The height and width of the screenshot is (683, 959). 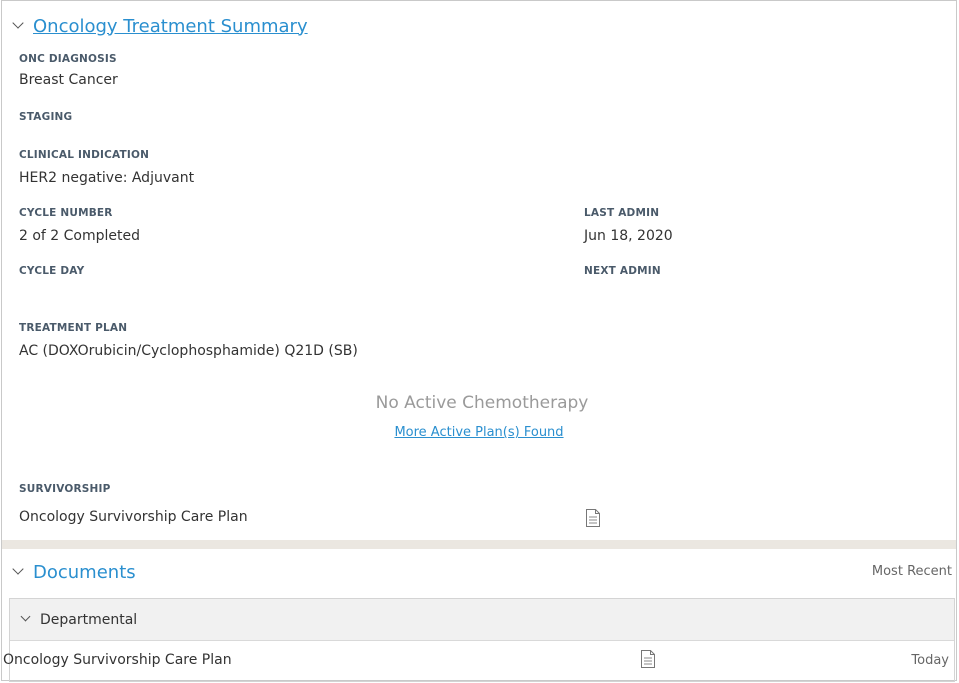 I want to click on document-name: Oncology Survivorship Care Plan, so click(x=117, y=660).